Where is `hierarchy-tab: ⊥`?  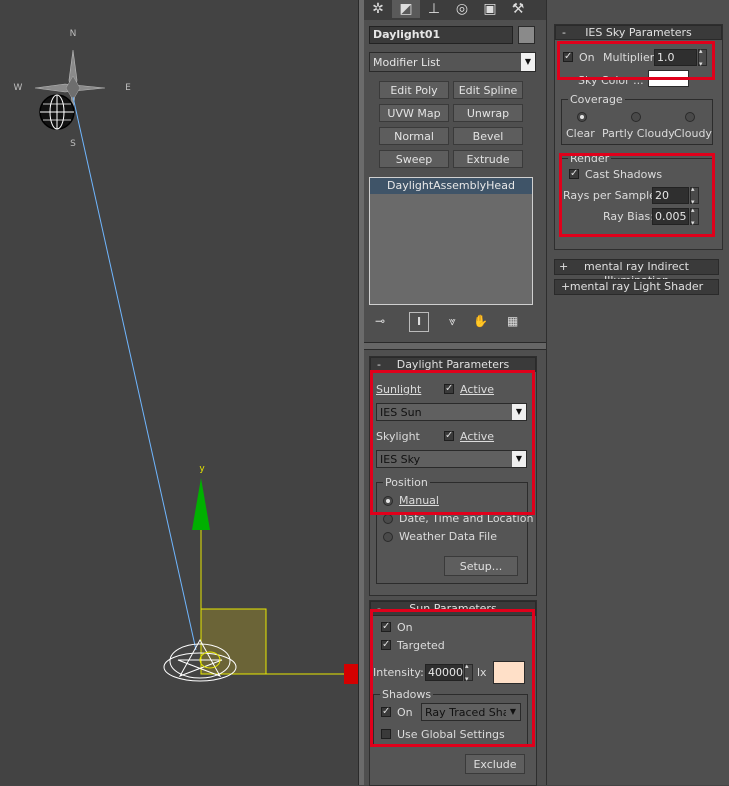
hierarchy-tab: ⊥ is located at coordinates (434, 9).